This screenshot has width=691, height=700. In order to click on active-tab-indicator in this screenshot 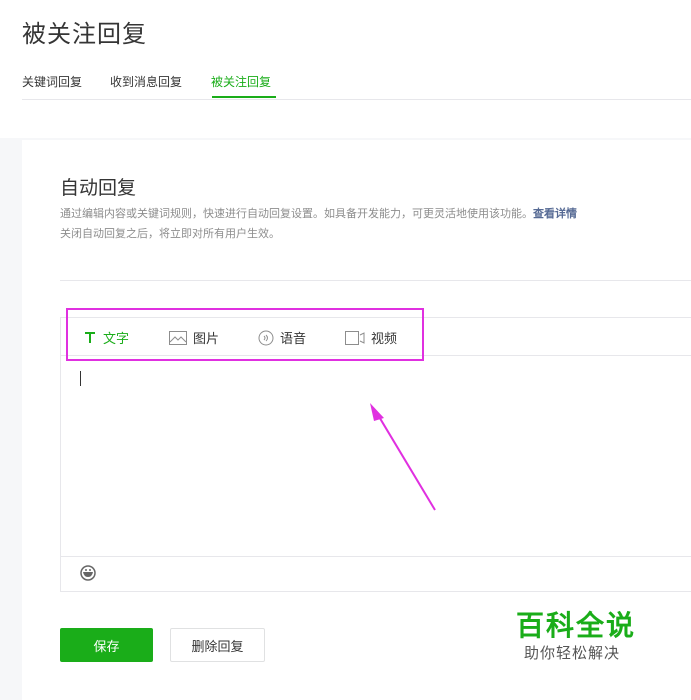, I will do `click(244, 97)`.